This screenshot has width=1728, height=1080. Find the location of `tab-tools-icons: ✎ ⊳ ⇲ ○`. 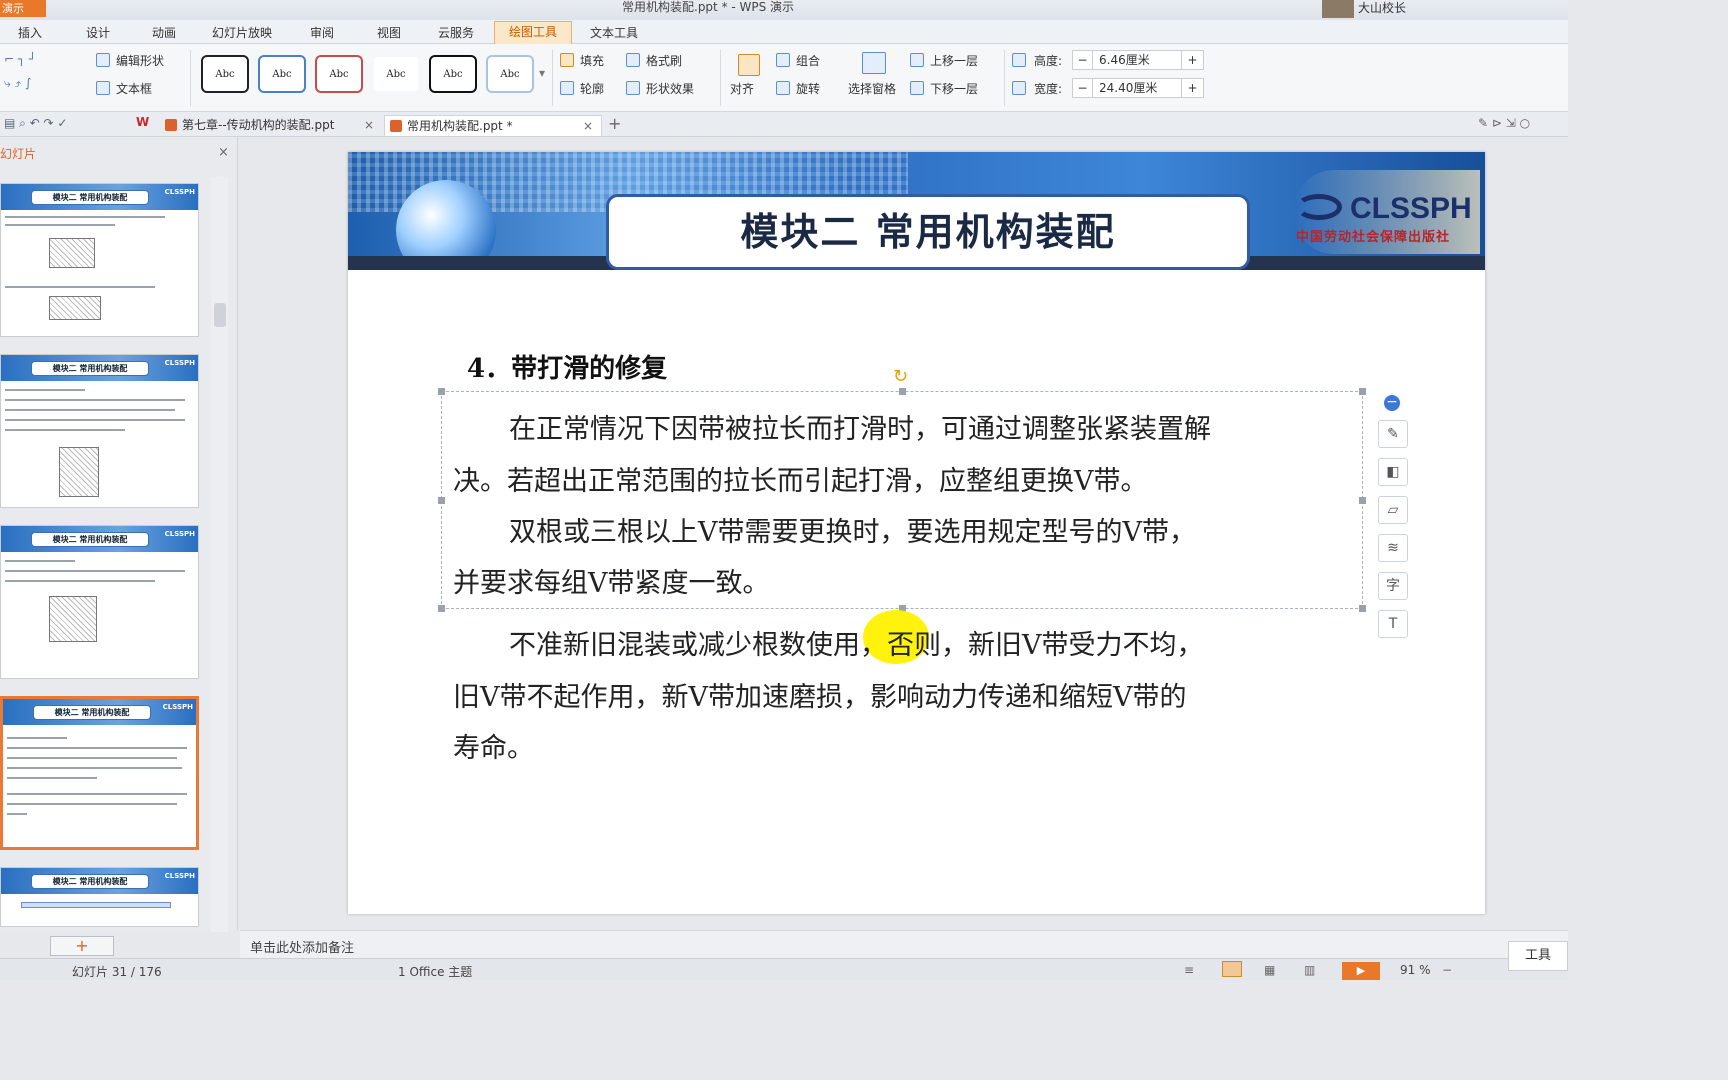

tab-tools-icons: ✎ ⊳ ⇲ ○ is located at coordinates (1504, 123).